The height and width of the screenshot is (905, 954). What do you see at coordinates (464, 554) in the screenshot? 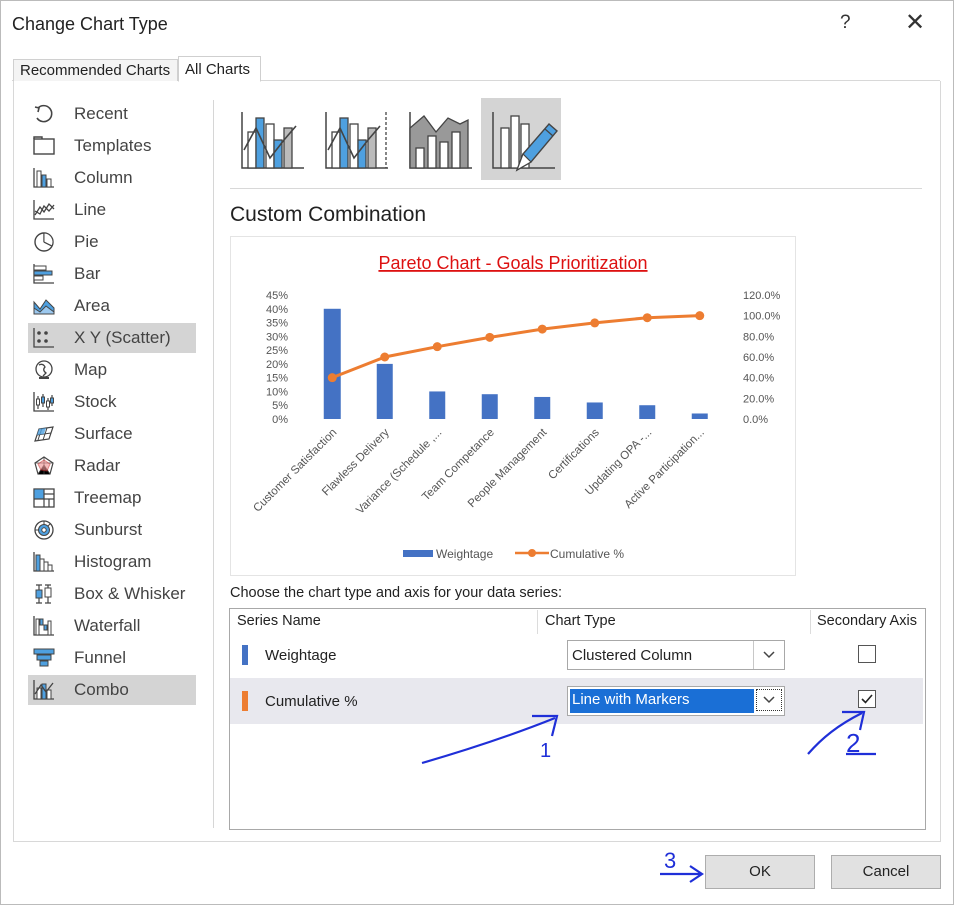
I see `legend-label-weightage: Weightage` at bounding box center [464, 554].